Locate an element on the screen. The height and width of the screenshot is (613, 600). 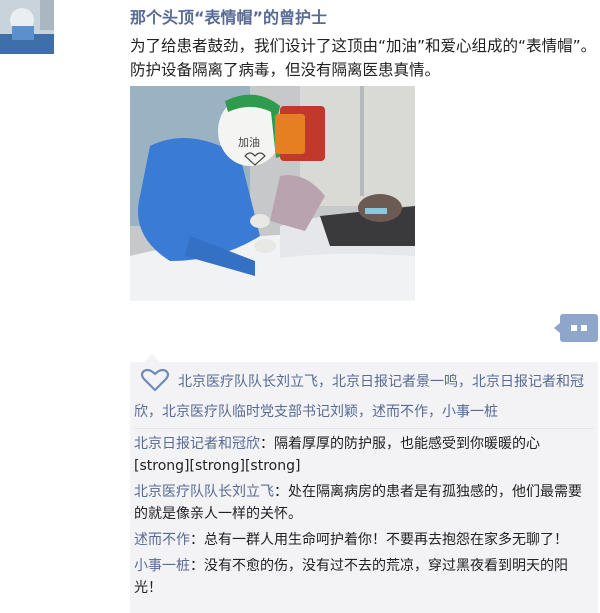
comment-author: 小事一桩 is located at coordinates (162, 566).